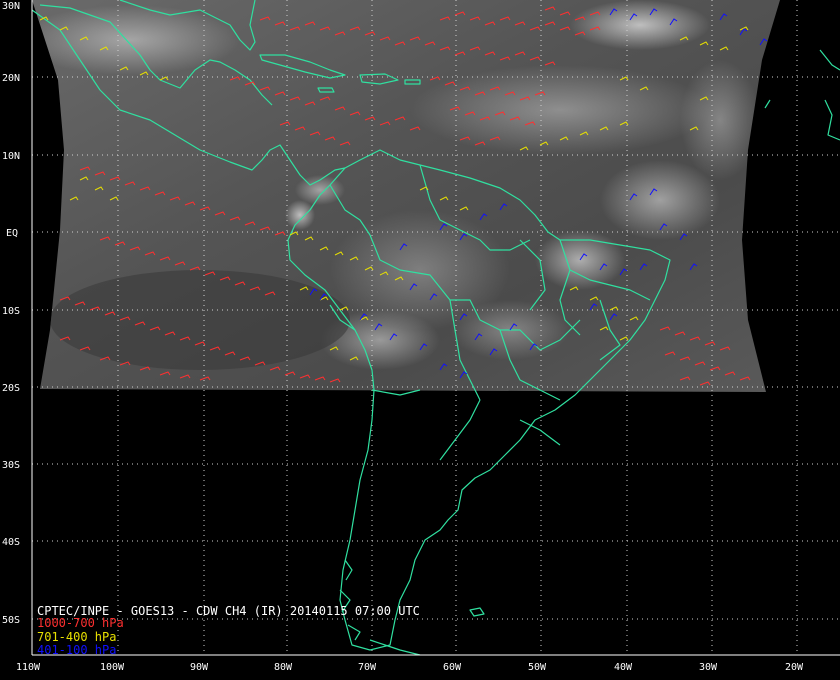 This screenshot has width=840, height=680. I want to click on lat-label: 10N, so click(11, 156).